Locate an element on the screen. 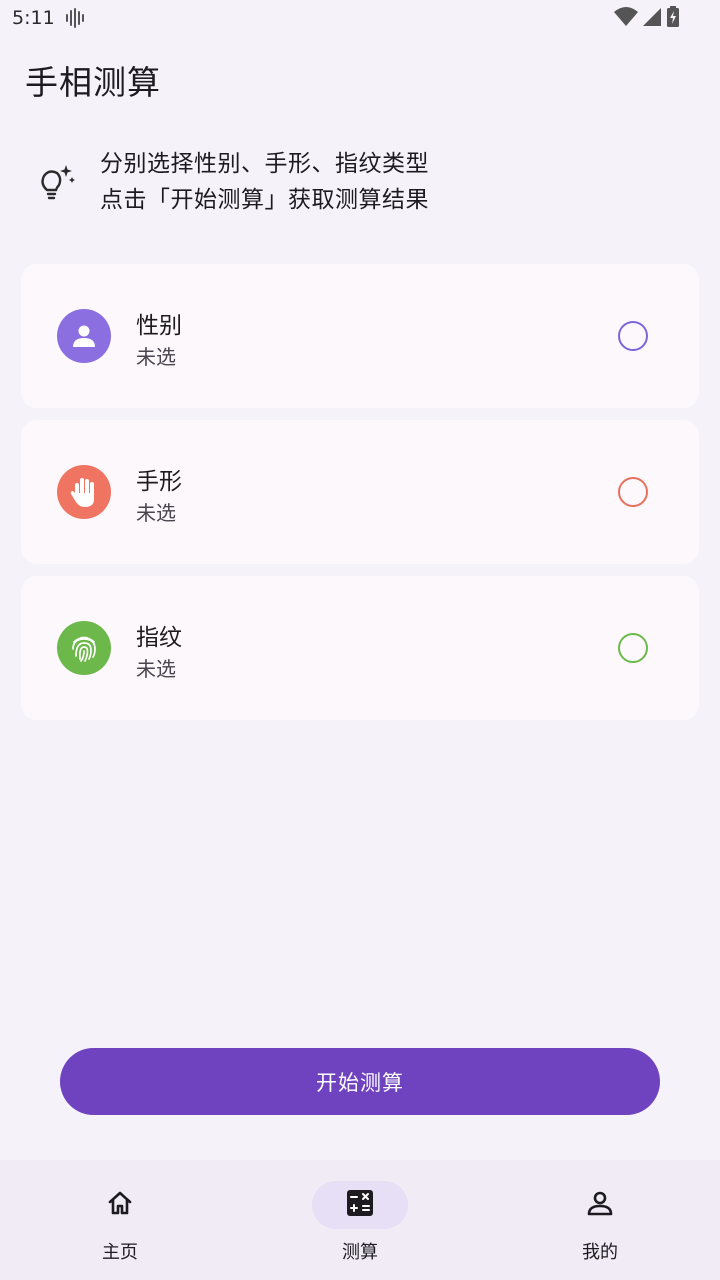  tip-line-1: 分别选择性别、手形、指纹类型 is located at coordinates (264, 164).